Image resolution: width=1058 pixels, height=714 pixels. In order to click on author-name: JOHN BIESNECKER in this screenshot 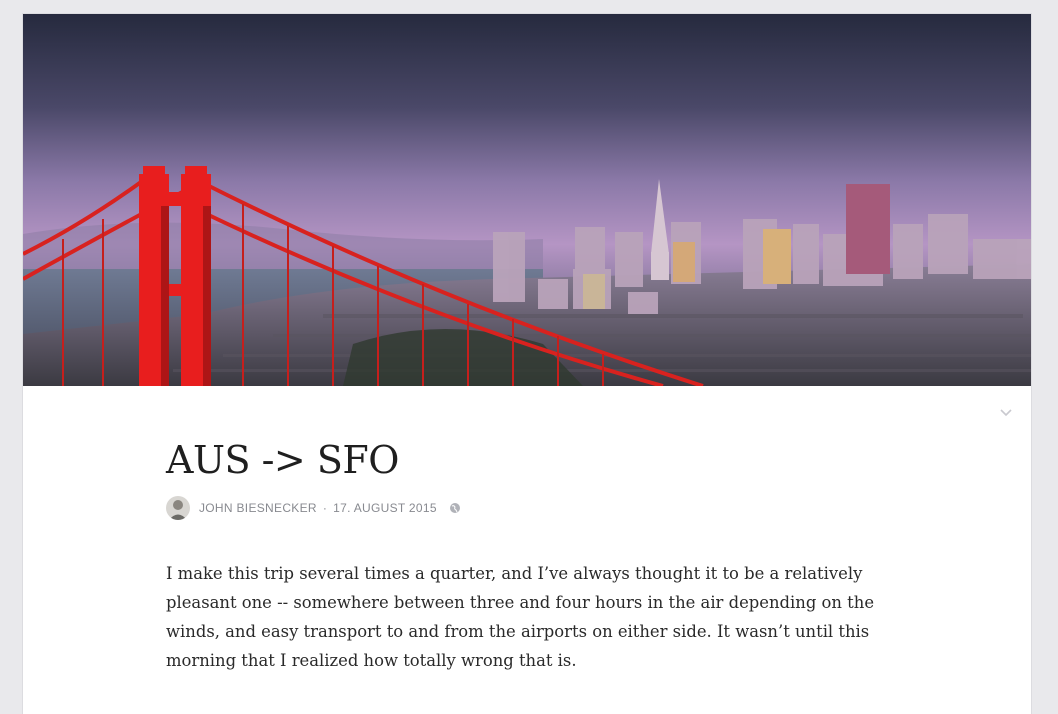, I will do `click(258, 508)`.